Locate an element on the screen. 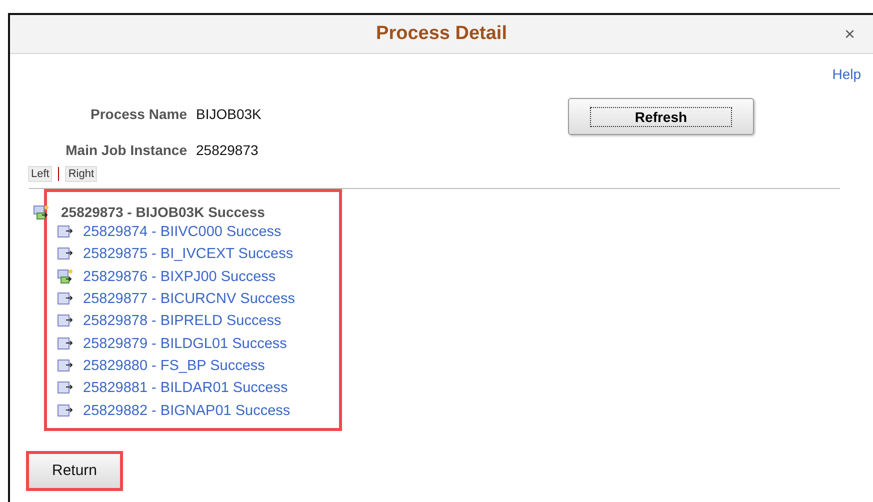  refresh-button: Refresh is located at coordinates (661, 116).